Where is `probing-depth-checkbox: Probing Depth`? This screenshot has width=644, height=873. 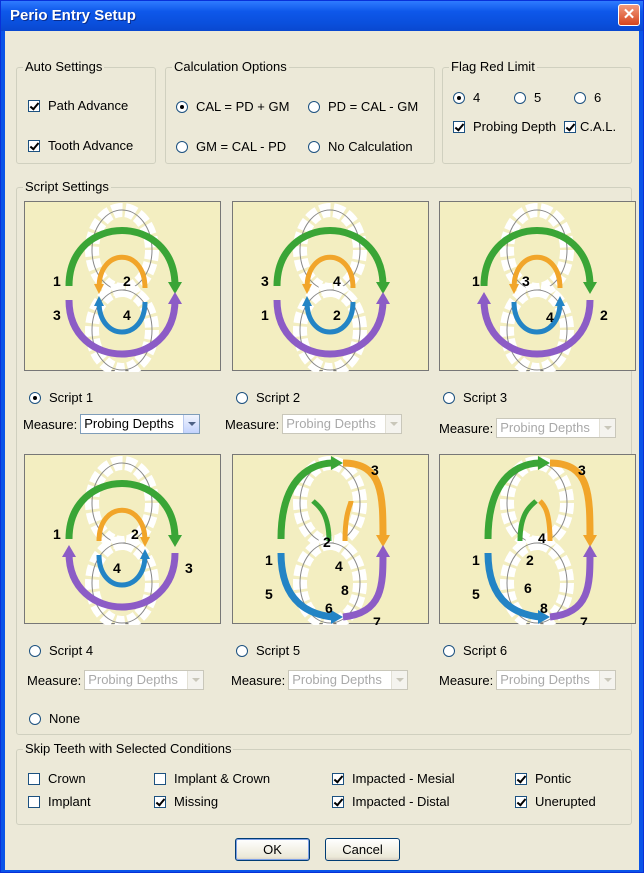
probing-depth-checkbox: Probing Depth is located at coordinates (504, 126).